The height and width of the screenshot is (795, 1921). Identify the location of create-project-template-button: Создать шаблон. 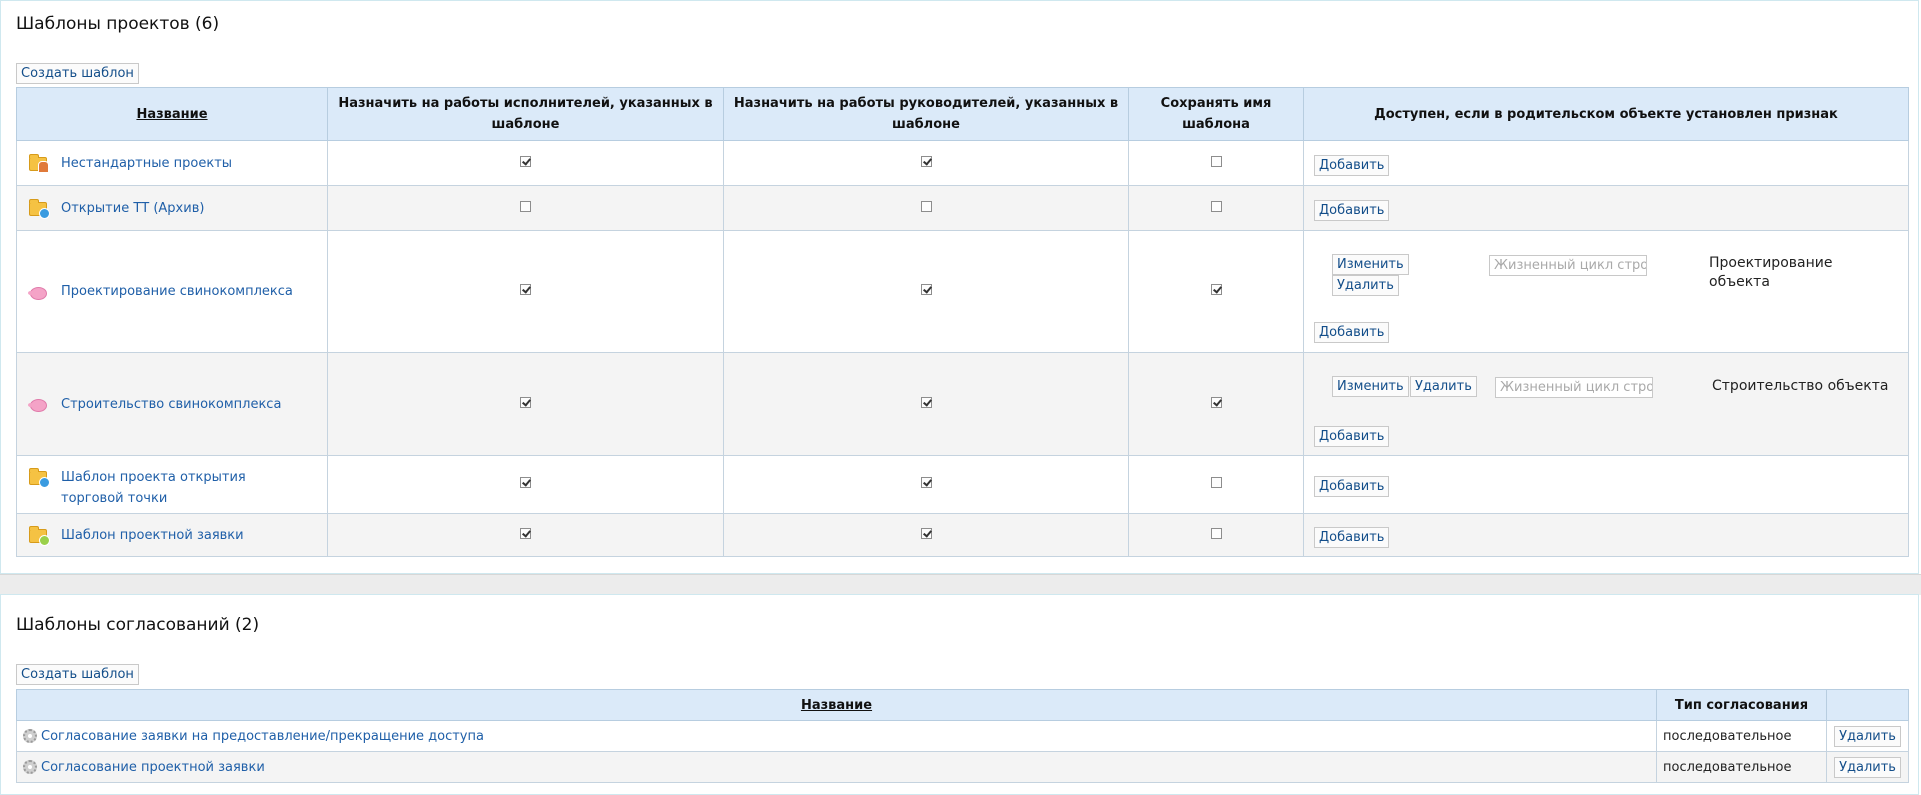
(77, 73).